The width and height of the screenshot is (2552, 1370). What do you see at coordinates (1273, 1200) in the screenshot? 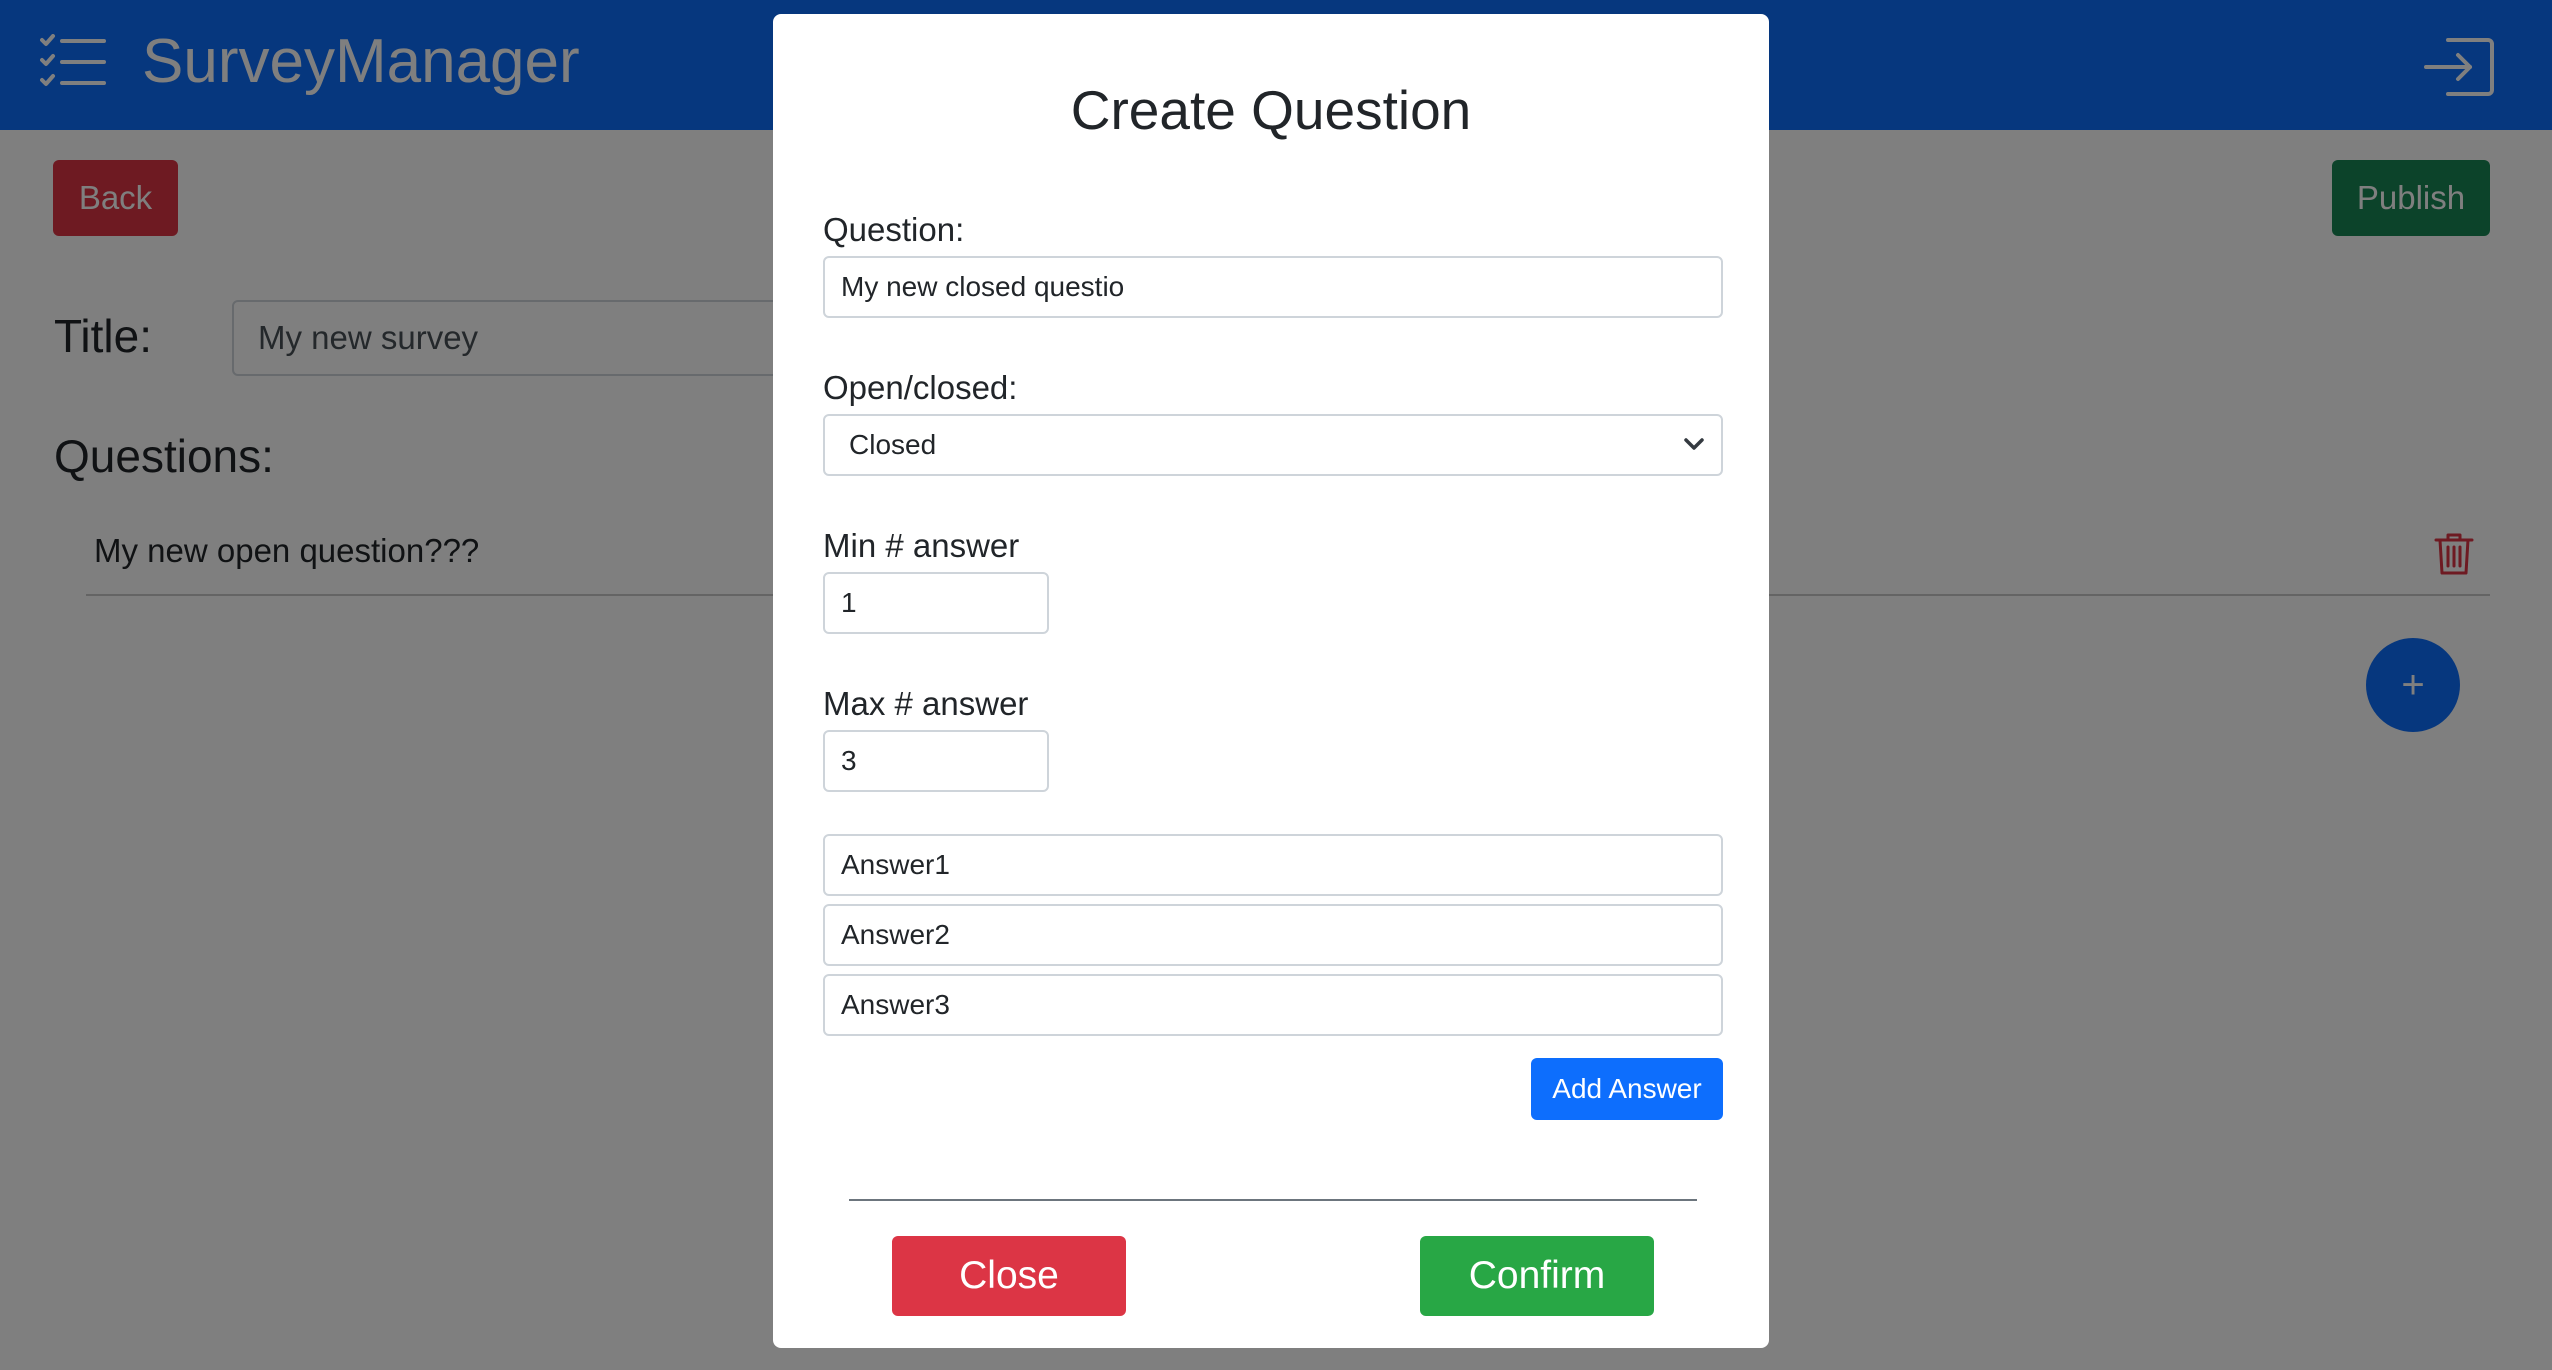
I see `modal-divider` at bounding box center [1273, 1200].